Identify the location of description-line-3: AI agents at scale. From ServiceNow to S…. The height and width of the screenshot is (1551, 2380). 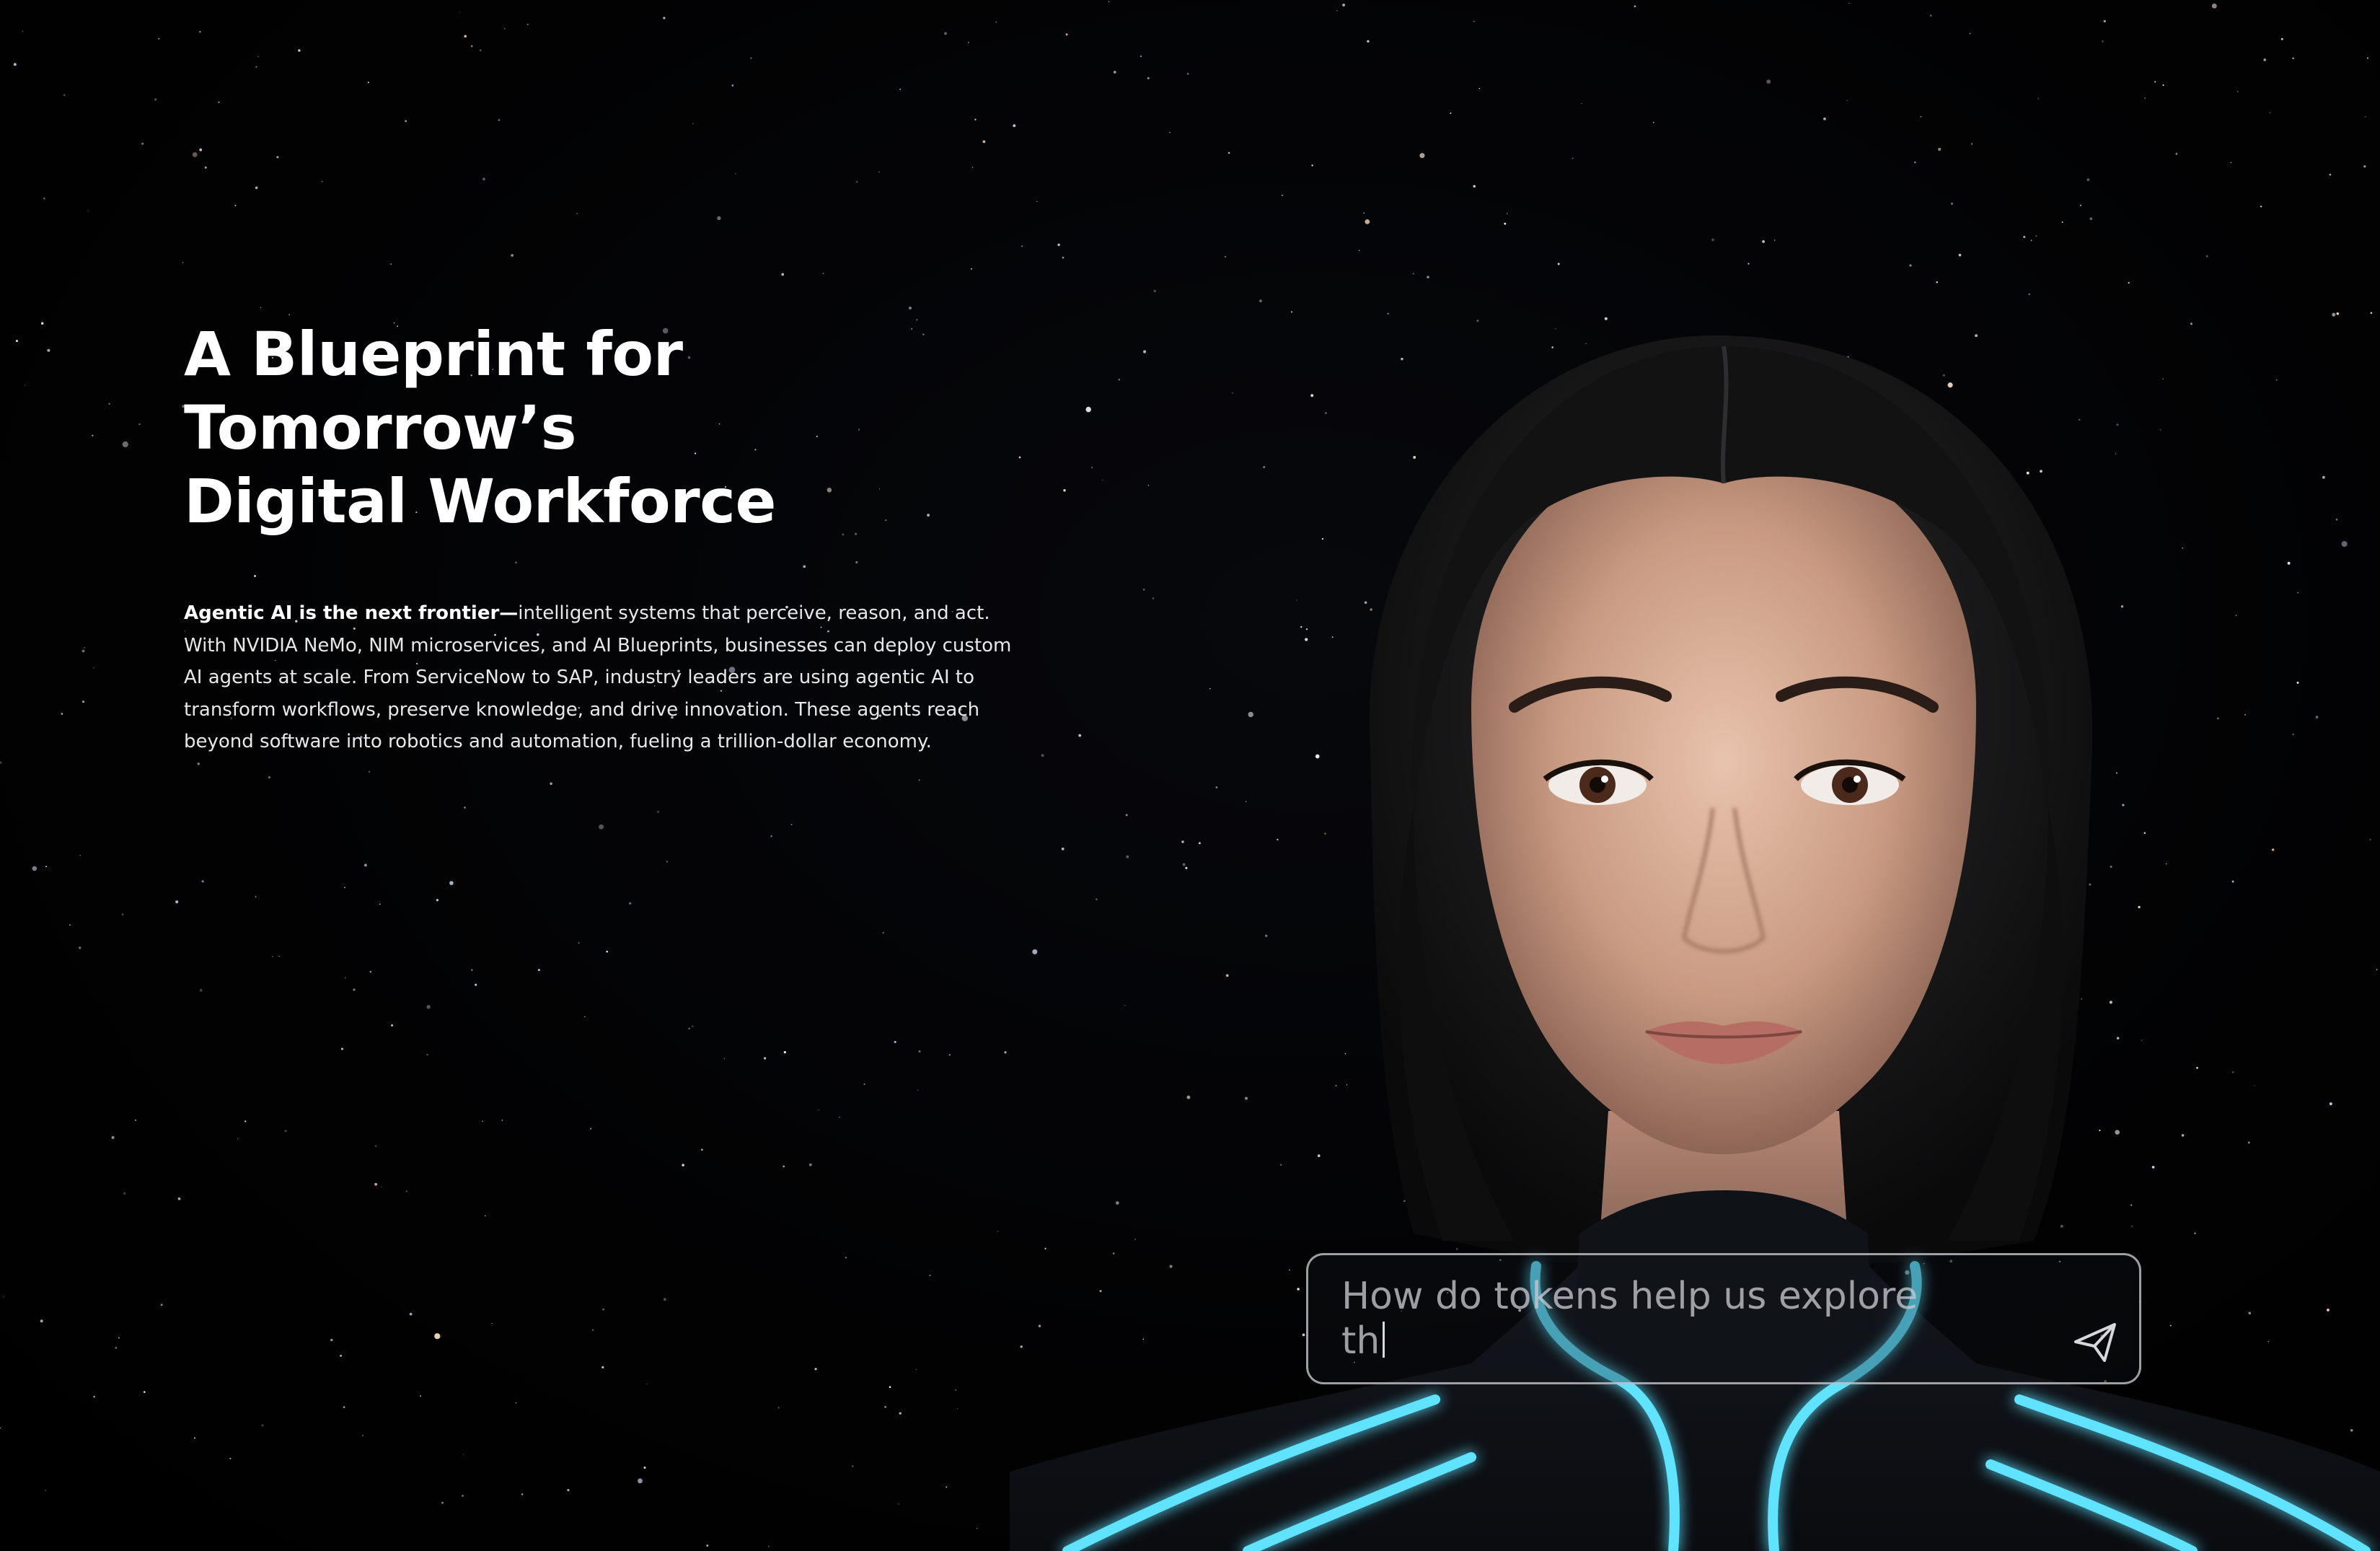
(579, 677).